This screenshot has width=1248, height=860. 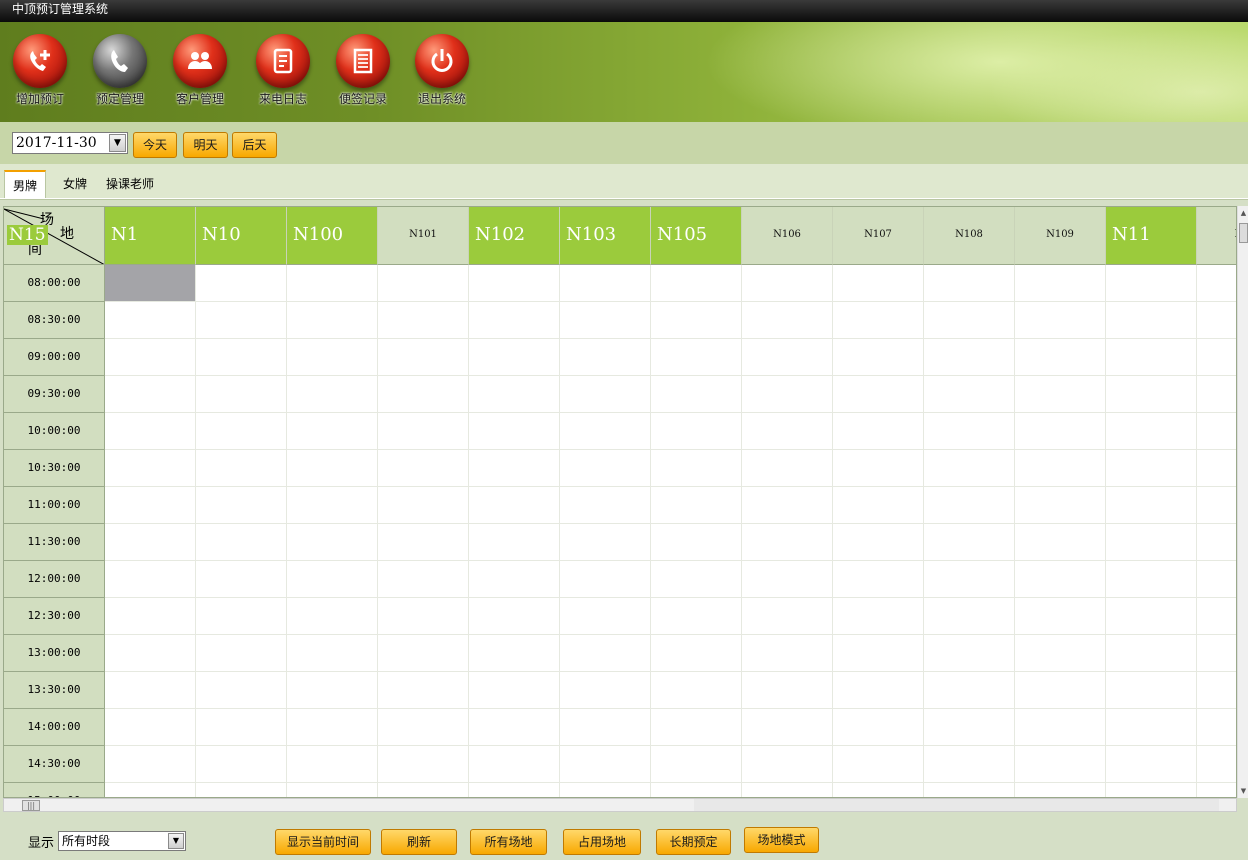 I want to click on occupied-venues-button: 占用场地, so click(x=602, y=842).